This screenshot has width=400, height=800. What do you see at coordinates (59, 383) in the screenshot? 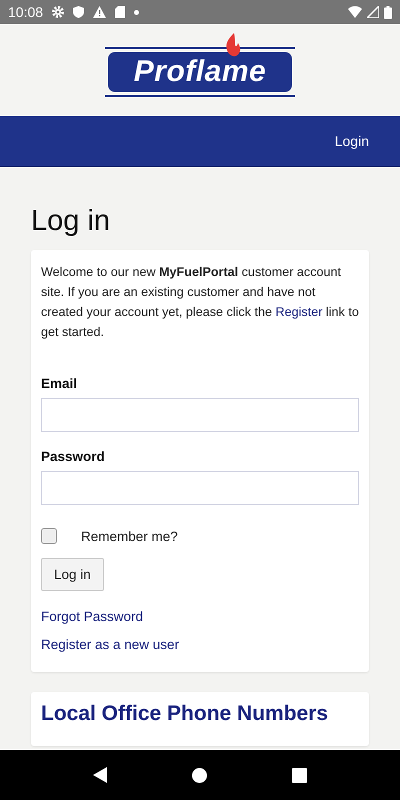
I see `field-label: Email` at bounding box center [59, 383].